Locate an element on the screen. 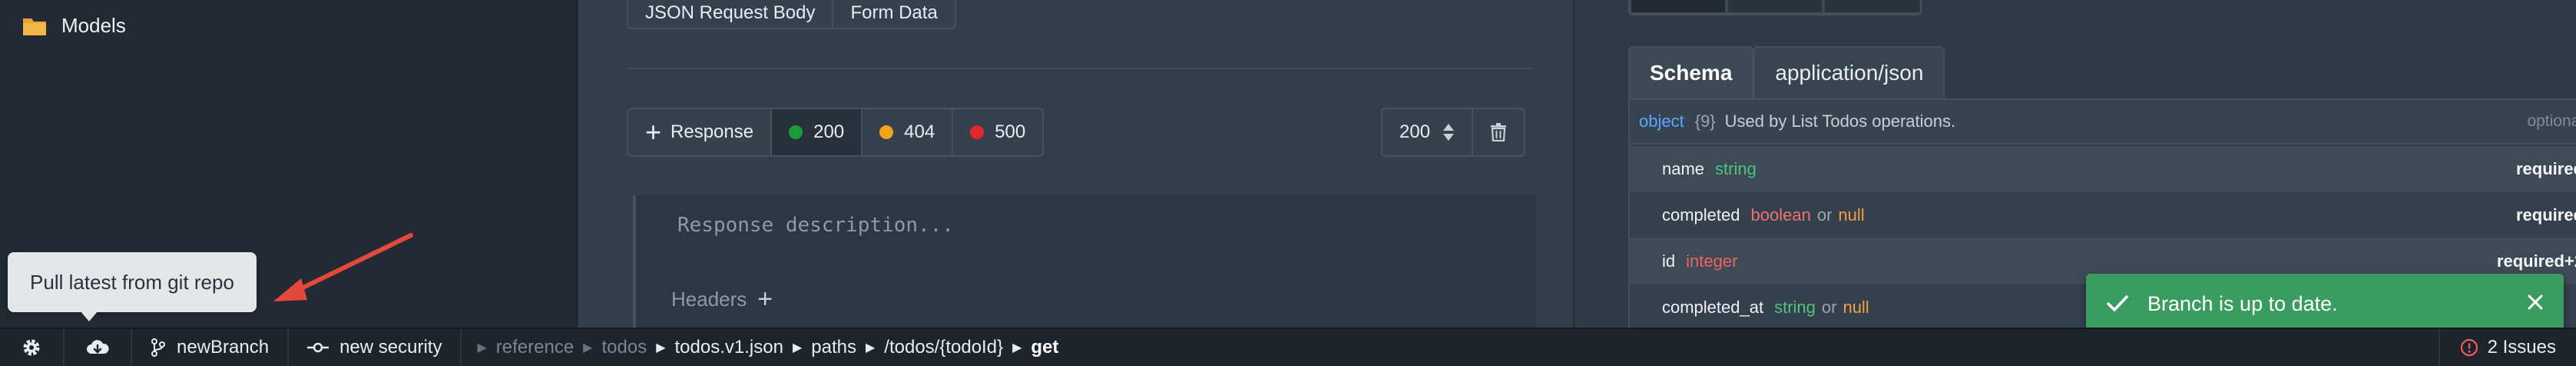  cloud-download-icon is located at coordinates (98, 347).